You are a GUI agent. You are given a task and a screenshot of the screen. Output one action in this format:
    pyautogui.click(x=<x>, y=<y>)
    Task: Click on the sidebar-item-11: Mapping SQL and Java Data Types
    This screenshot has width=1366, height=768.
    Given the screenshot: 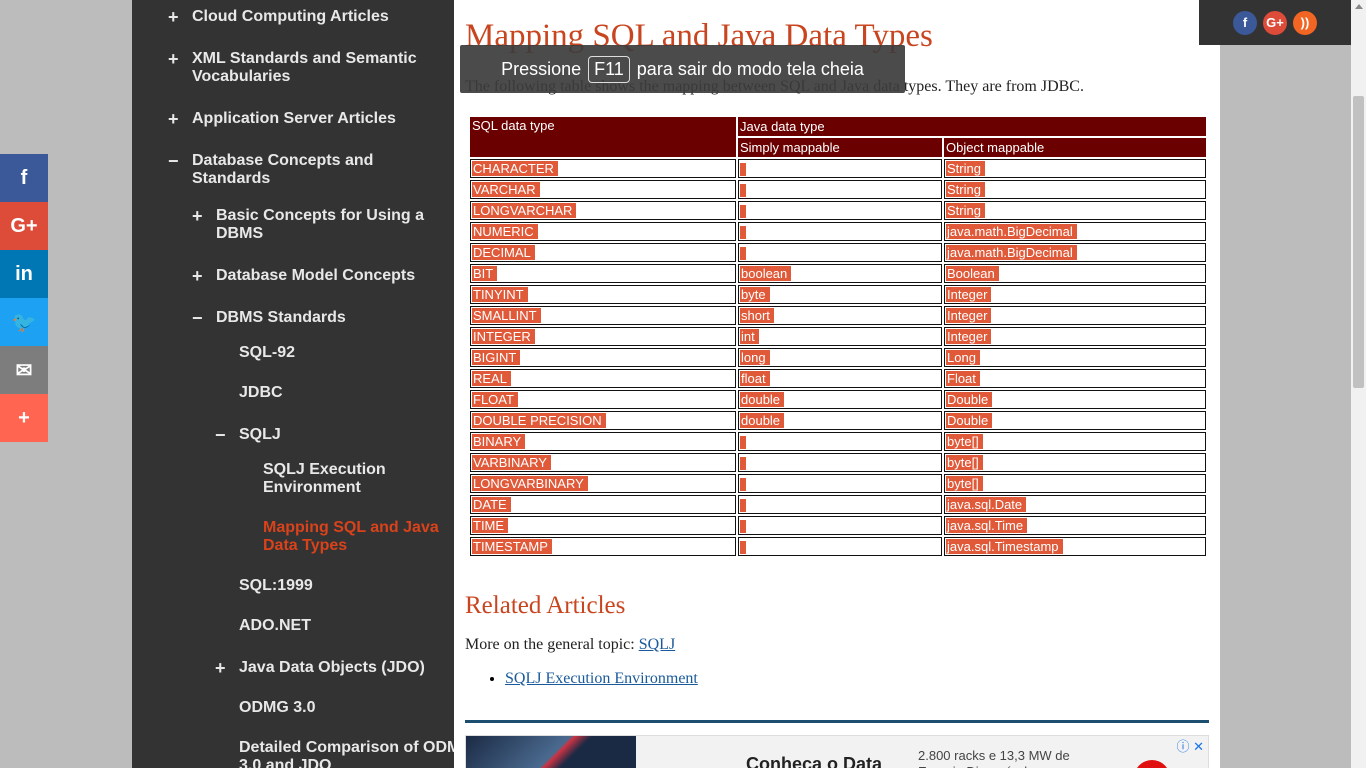 What is the action you would take?
    pyautogui.click(x=358, y=537)
    